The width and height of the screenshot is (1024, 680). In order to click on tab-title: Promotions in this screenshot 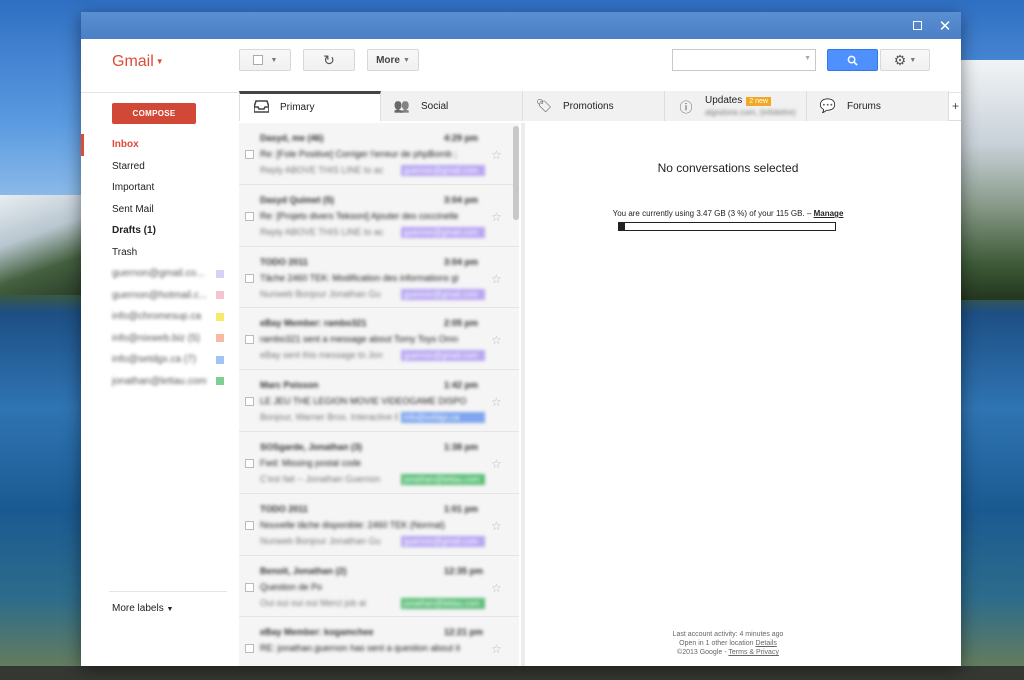, I will do `click(588, 106)`.